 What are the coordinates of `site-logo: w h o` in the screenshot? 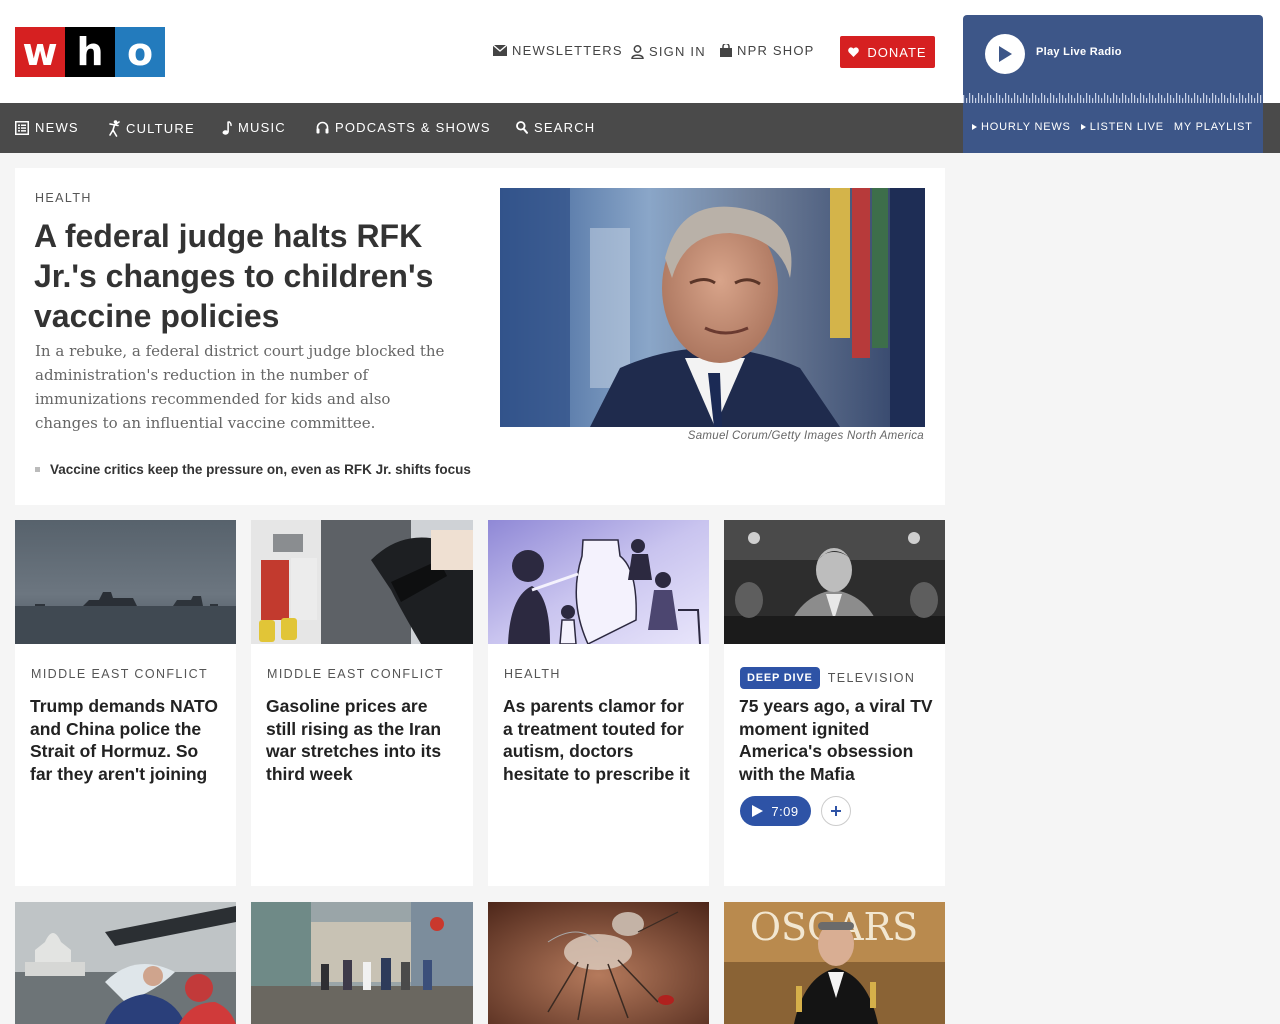 It's located at (90, 52).